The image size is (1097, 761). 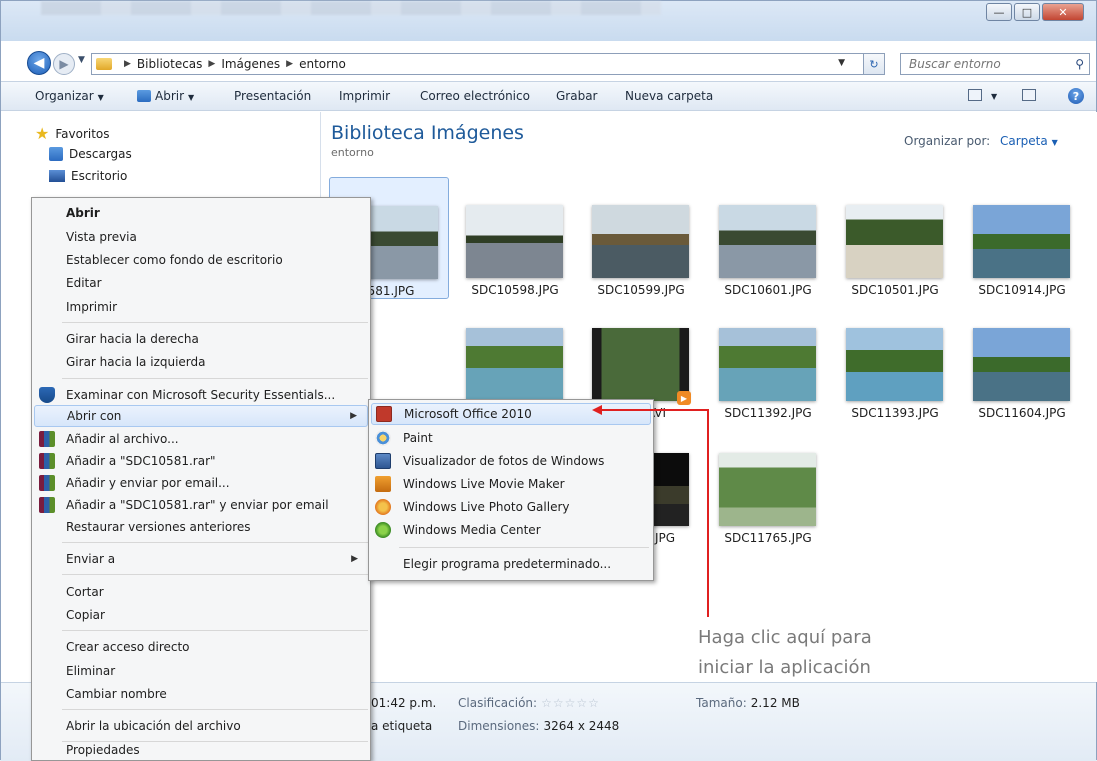 What do you see at coordinates (515, 238) in the screenshot?
I see `thumbnail-item: SDC10598.JPG` at bounding box center [515, 238].